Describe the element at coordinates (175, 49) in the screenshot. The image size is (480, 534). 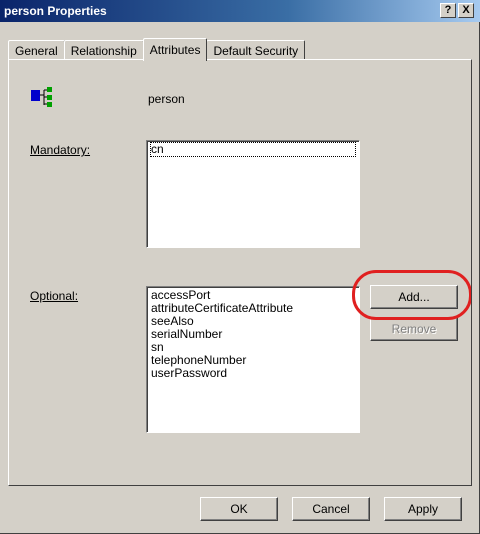
I see `tab-attributes: Attributes` at that location.